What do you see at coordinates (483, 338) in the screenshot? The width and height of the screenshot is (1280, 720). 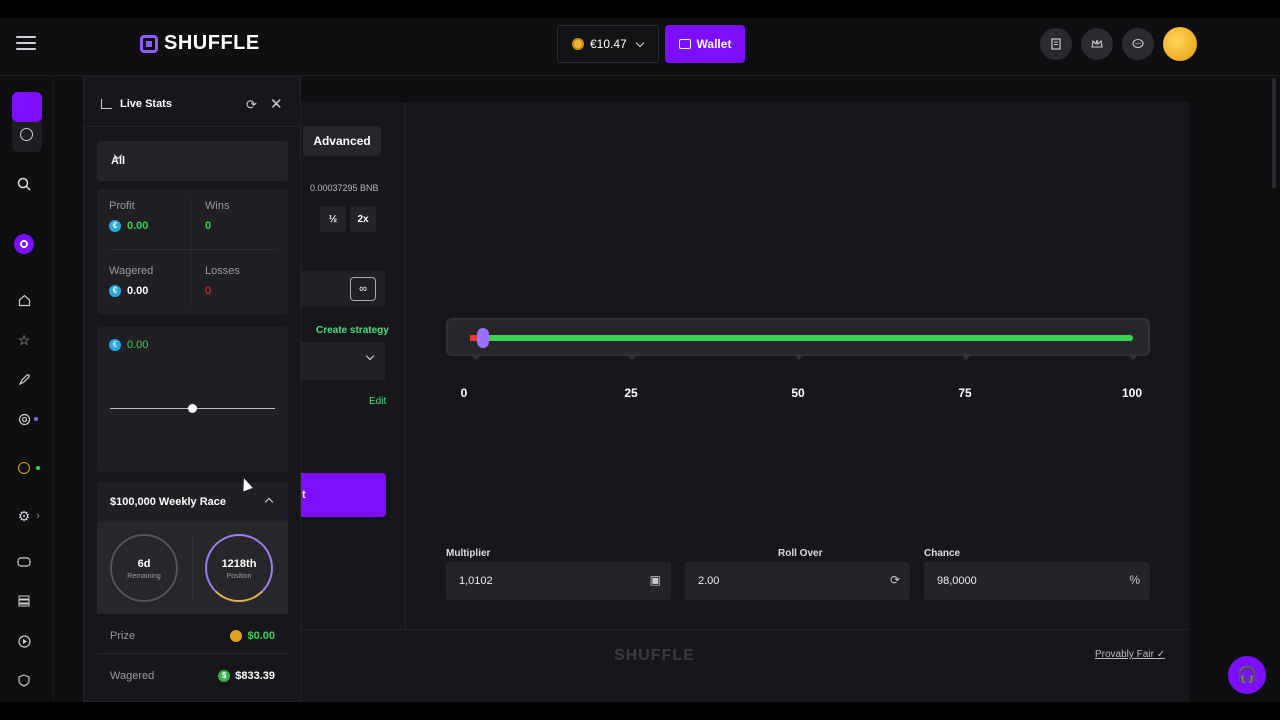 I see `slider-handle` at bounding box center [483, 338].